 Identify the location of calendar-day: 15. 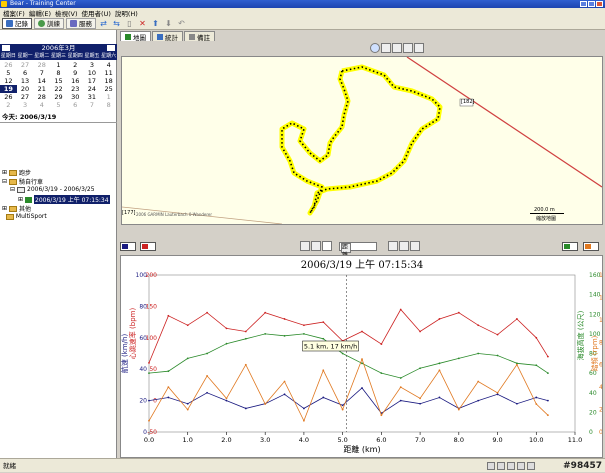
(58, 81).